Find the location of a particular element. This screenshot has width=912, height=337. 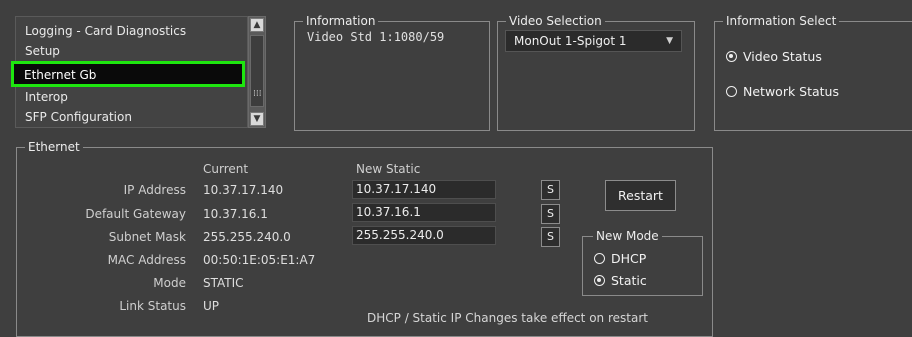

grip-dots-icon: ⁞⁞⁞ is located at coordinates (257, 94).